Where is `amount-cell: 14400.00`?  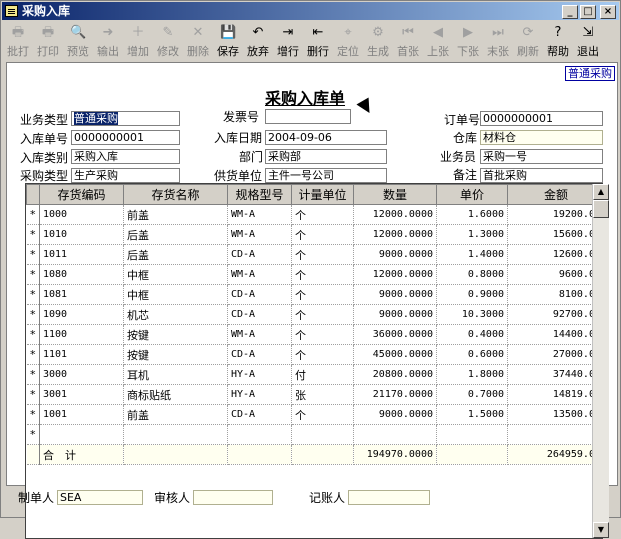
amount-cell: 14400.00 is located at coordinates (554, 334).